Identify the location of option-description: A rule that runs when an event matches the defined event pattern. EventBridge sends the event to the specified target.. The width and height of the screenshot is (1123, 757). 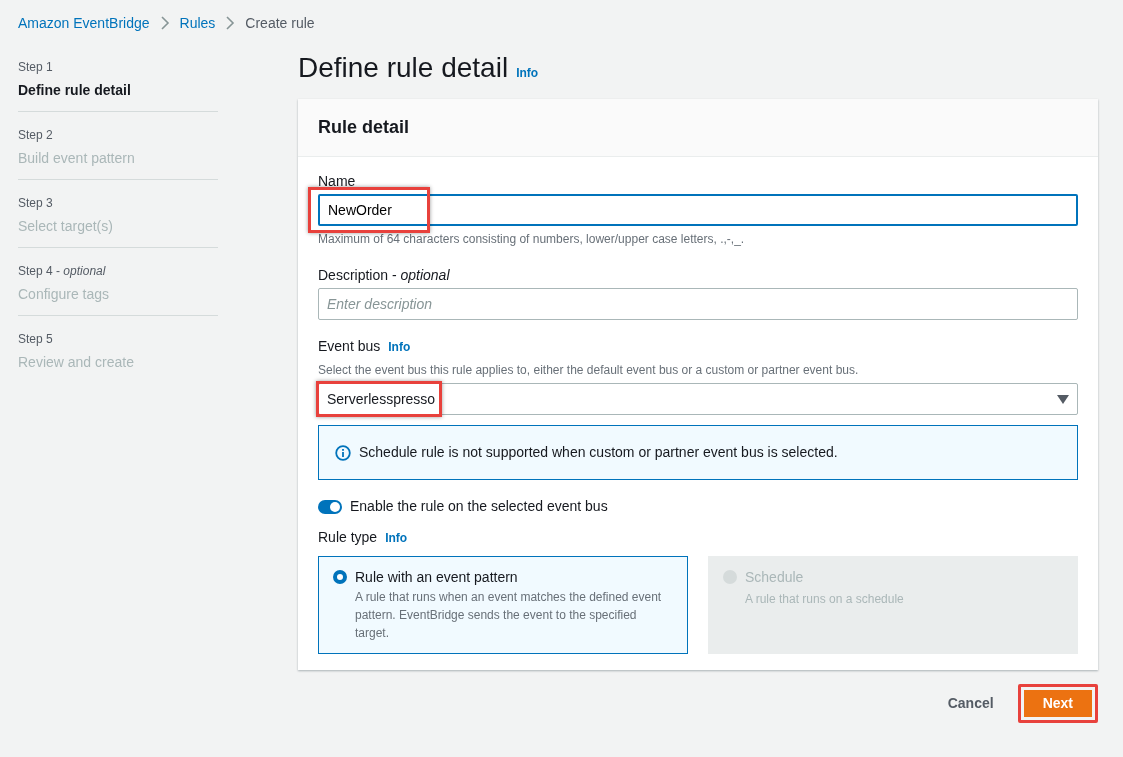
(509, 616).